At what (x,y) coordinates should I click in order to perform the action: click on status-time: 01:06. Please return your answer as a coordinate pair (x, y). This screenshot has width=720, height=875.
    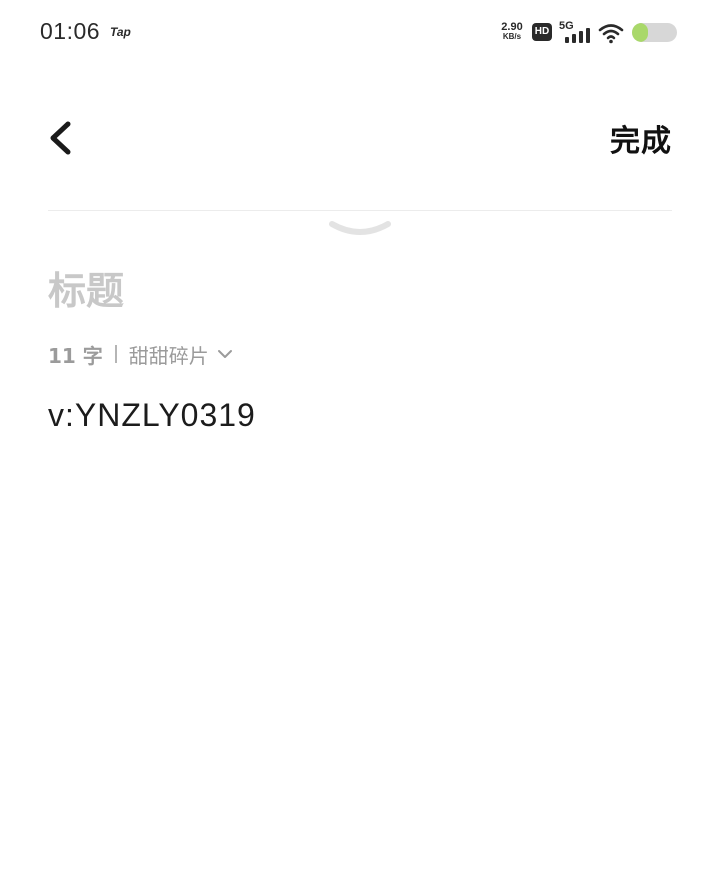
    Looking at the image, I should click on (70, 31).